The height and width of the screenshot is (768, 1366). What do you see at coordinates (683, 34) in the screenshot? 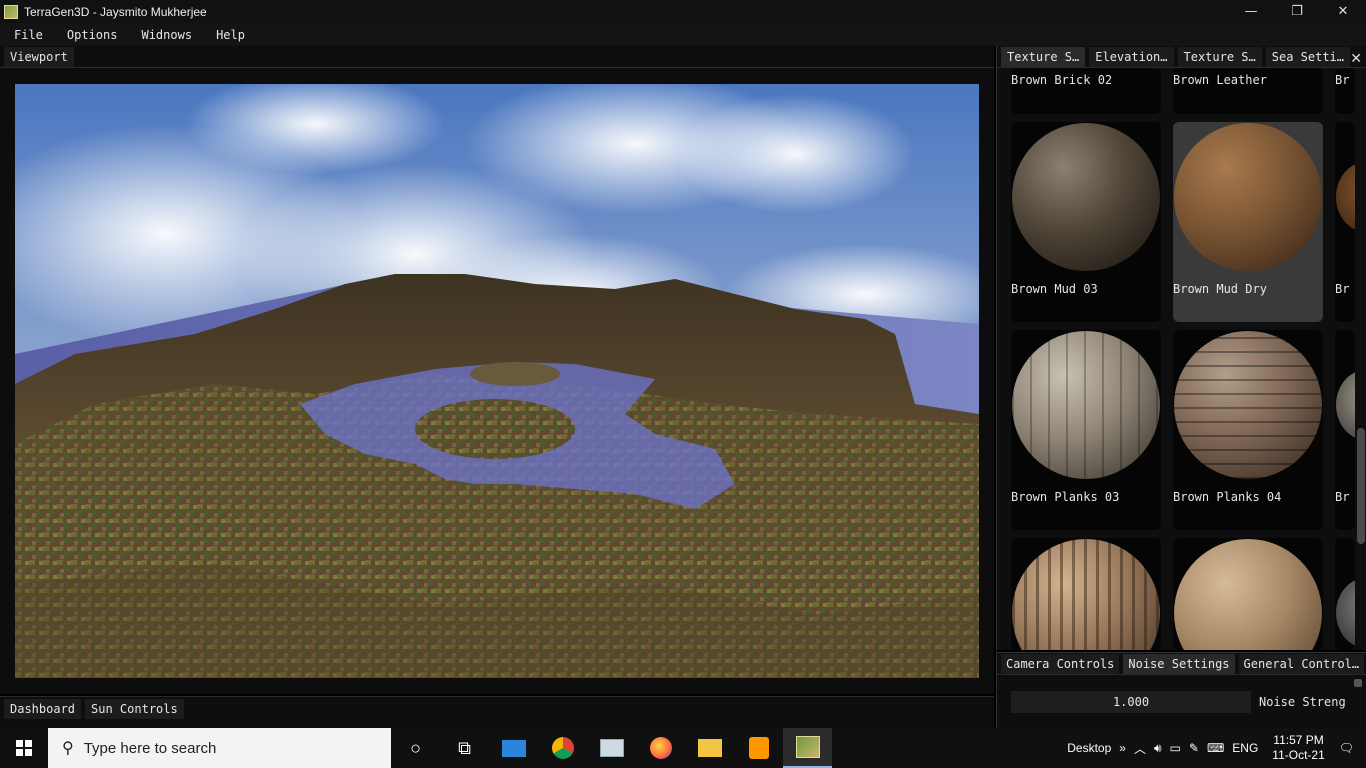
I see `menu-bar: File Options Widnows Help` at bounding box center [683, 34].